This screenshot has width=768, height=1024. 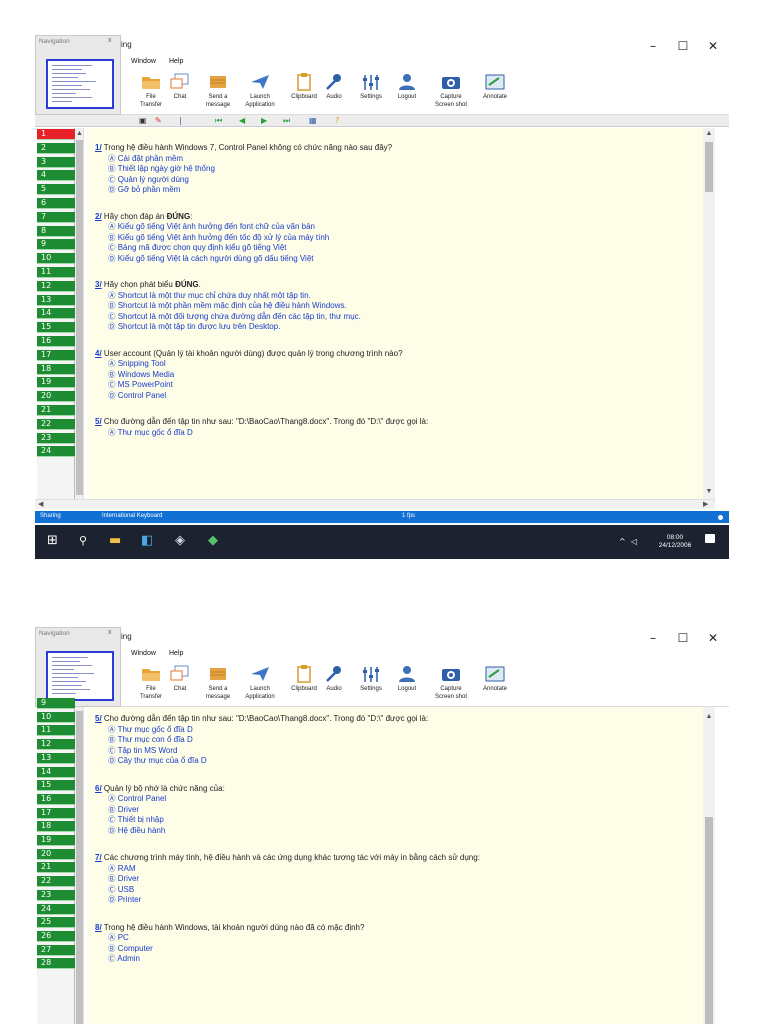 What do you see at coordinates (78, 75) in the screenshot?
I see `navigation-panel: Navigation x` at bounding box center [78, 75].